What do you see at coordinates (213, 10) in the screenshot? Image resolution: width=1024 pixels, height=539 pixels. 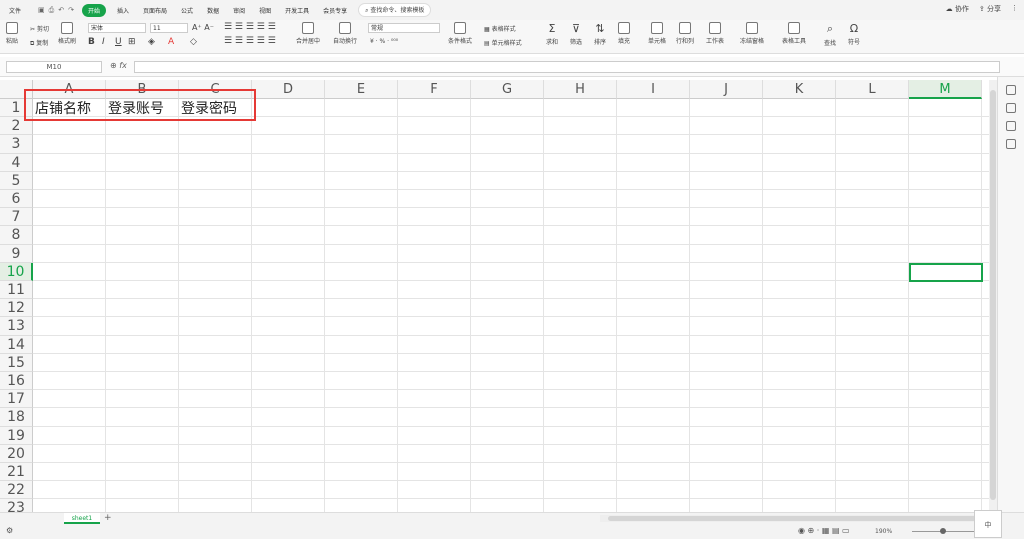 I see `tab-data: 数据` at bounding box center [213, 10].